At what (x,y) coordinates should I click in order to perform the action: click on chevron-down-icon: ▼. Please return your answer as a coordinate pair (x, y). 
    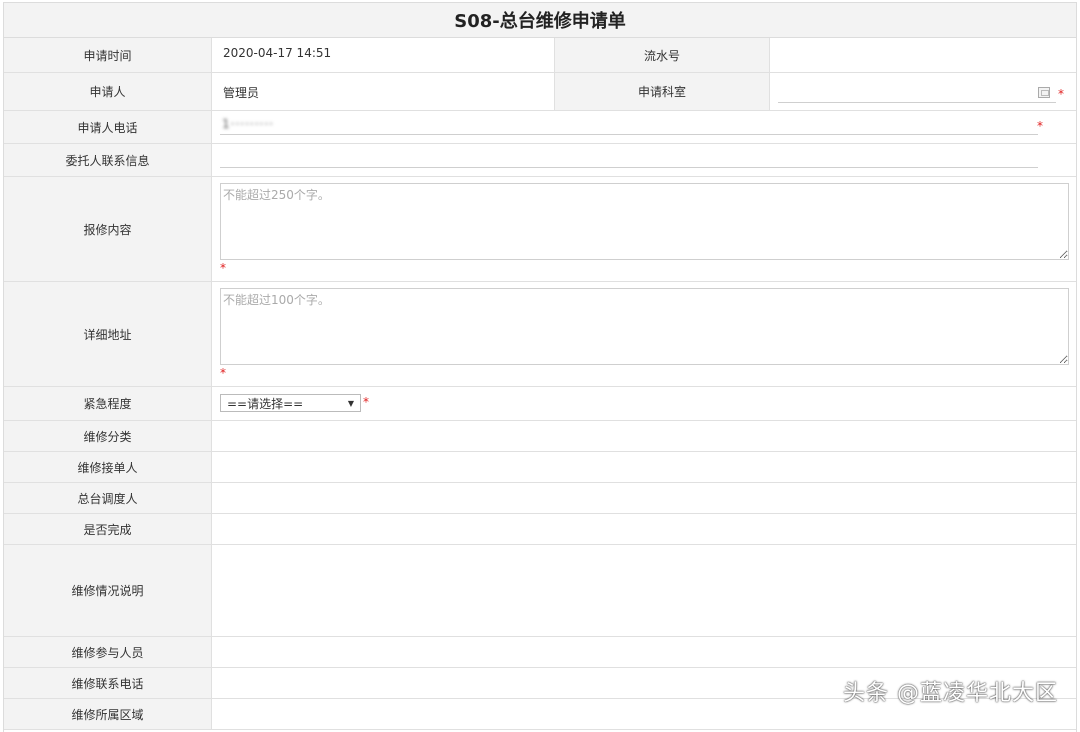
    Looking at the image, I should click on (350, 403).